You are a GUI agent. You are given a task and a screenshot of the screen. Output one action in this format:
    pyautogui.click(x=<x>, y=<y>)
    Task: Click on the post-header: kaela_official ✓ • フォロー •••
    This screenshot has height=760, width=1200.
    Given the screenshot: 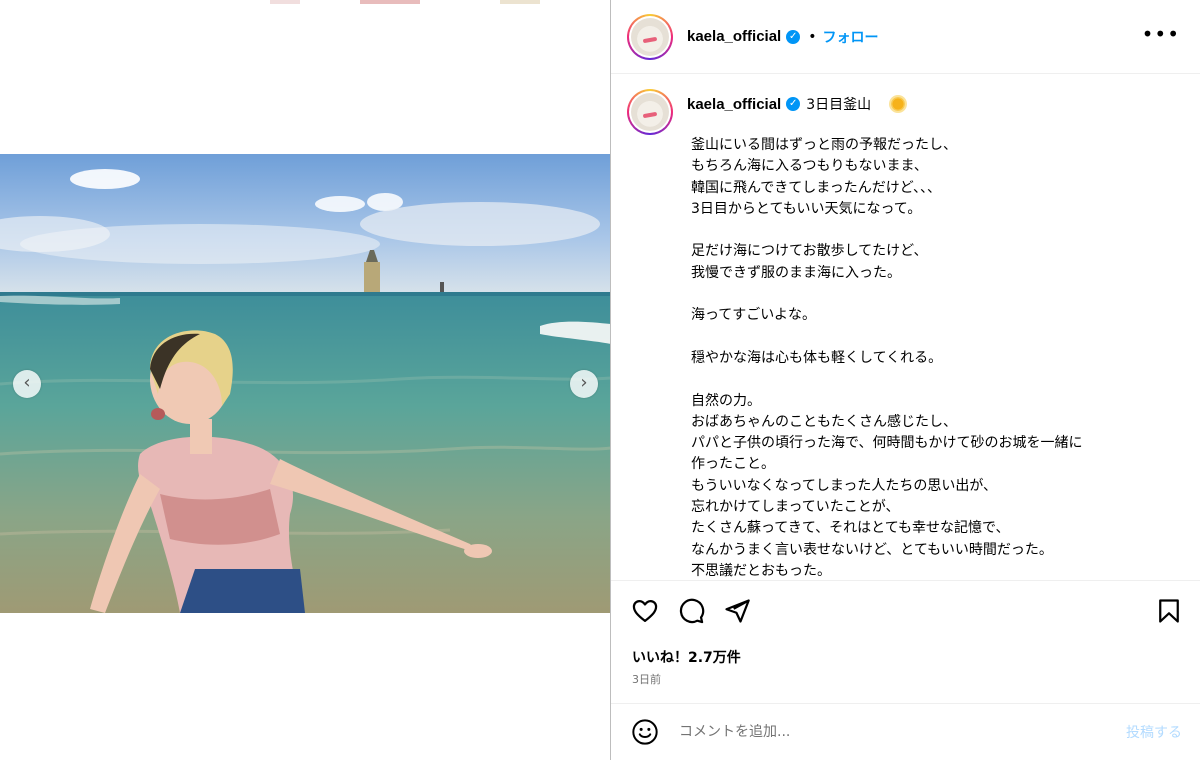 What is the action you would take?
    pyautogui.click(x=905, y=37)
    